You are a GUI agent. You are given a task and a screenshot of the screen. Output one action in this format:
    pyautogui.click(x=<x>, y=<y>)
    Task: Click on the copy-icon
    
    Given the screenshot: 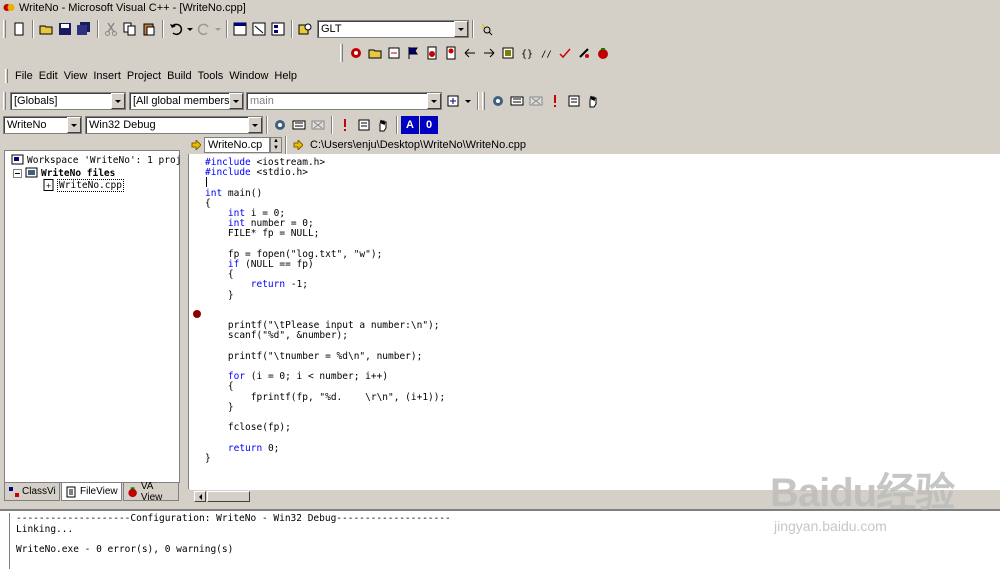 What is the action you would take?
    pyautogui.click(x=130, y=29)
    